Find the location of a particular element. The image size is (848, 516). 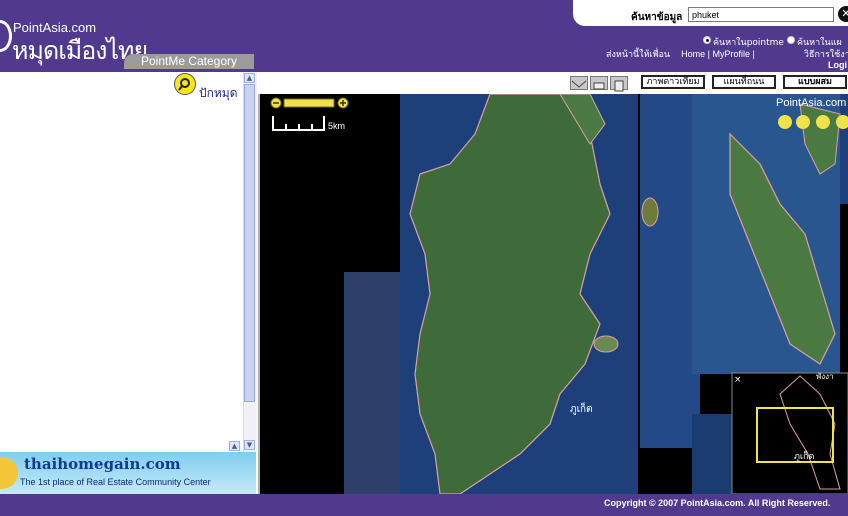

scrollbar-thumb is located at coordinates (249, 243).